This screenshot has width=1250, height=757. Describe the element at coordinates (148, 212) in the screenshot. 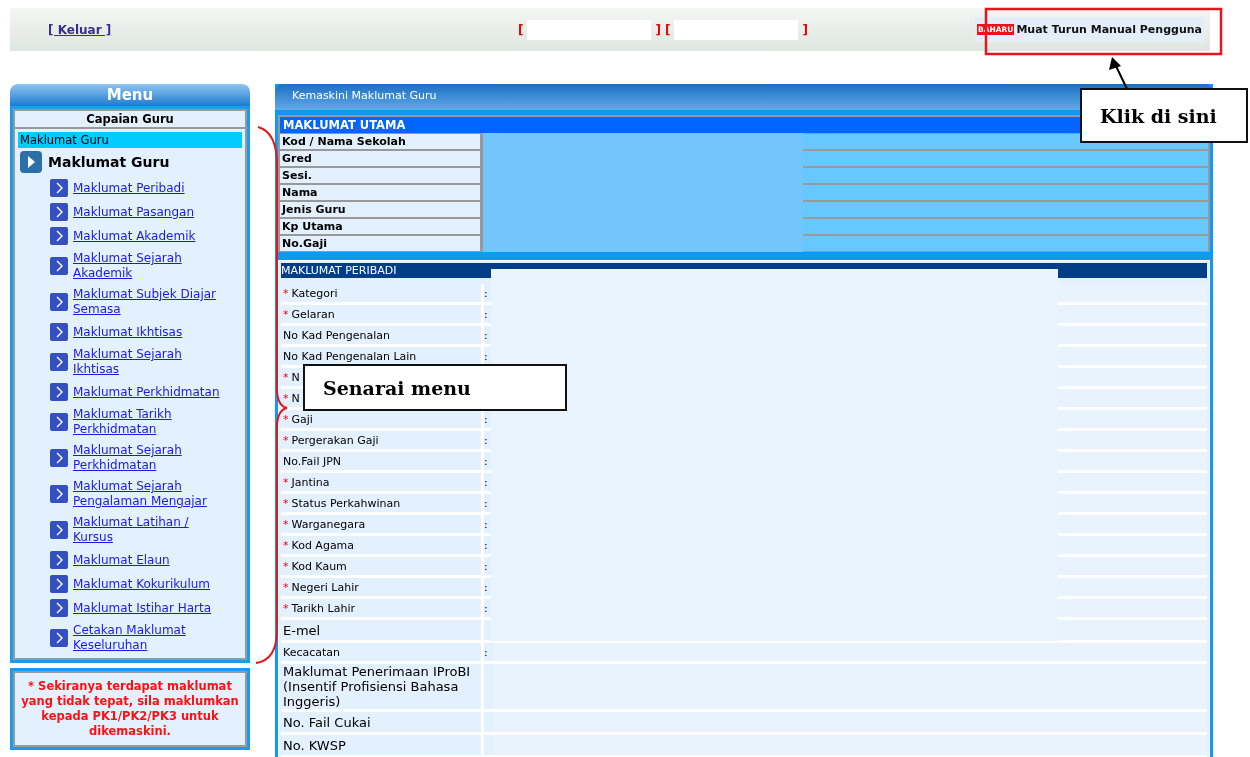

I see `menu-link: Maklumat Pasangan` at that location.